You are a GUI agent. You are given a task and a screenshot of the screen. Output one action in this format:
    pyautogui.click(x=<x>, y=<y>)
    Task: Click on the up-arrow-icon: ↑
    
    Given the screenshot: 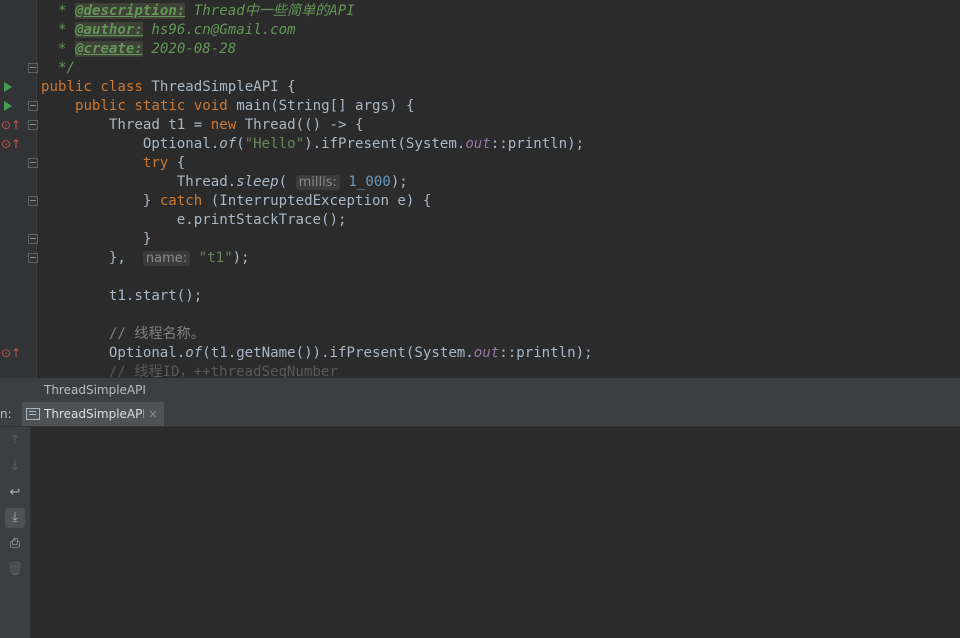 What is the action you would take?
    pyautogui.click(x=15, y=441)
    